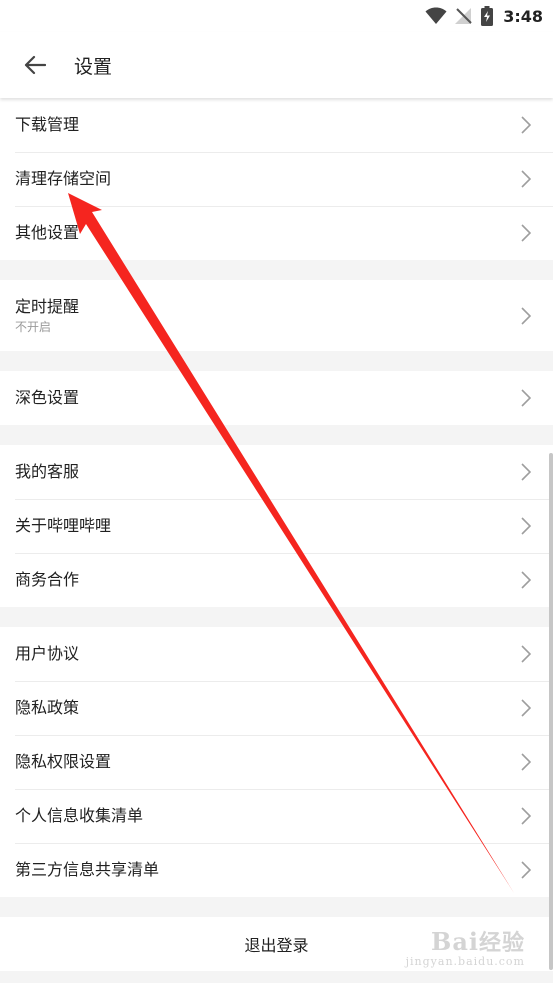 This screenshot has height=983, width=553. I want to click on item-label: 商务合作, so click(47, 579).